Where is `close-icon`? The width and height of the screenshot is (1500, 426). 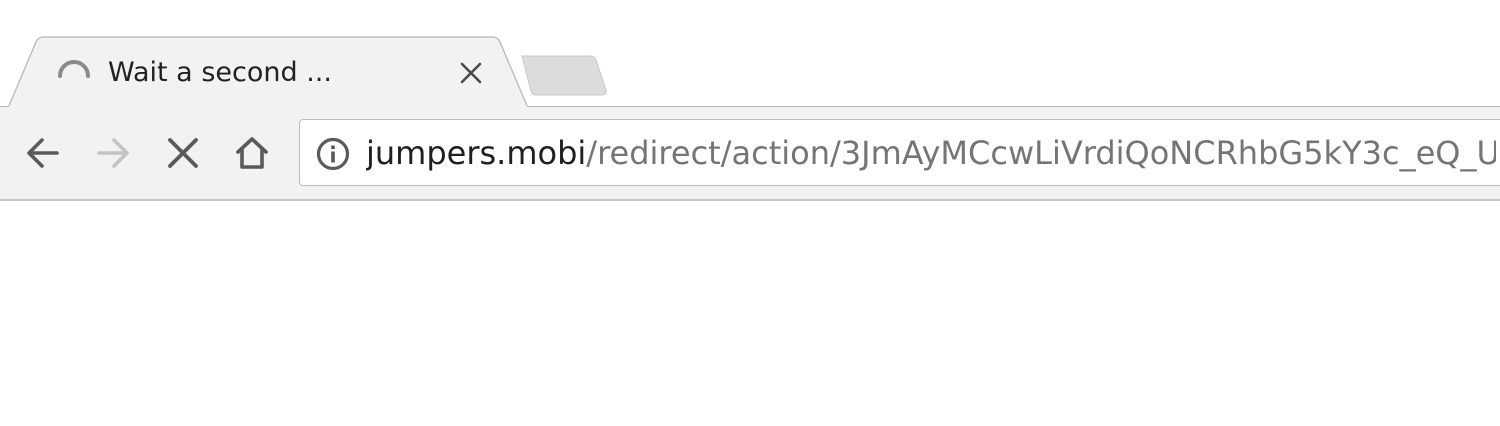
close-icon is located at coordinates (471, 73).